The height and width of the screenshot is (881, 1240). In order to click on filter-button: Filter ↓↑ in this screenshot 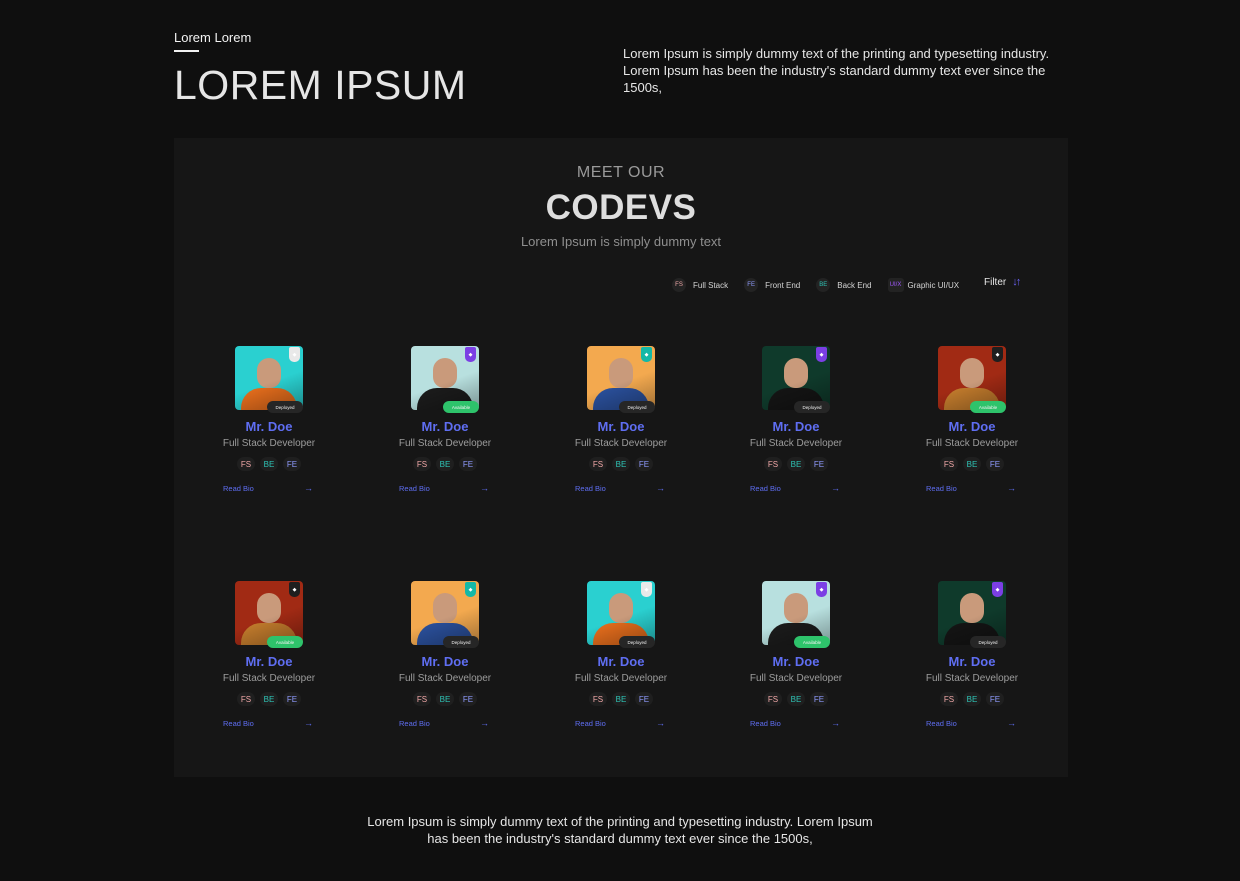, I will do `click(1002, 282)`.